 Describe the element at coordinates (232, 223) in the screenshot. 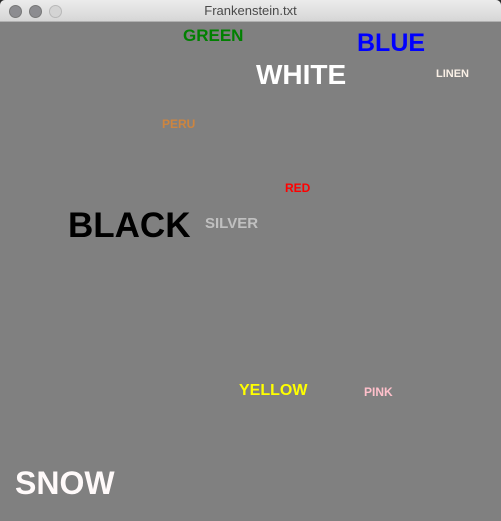

I see `word-silver: SILVER` at that location.